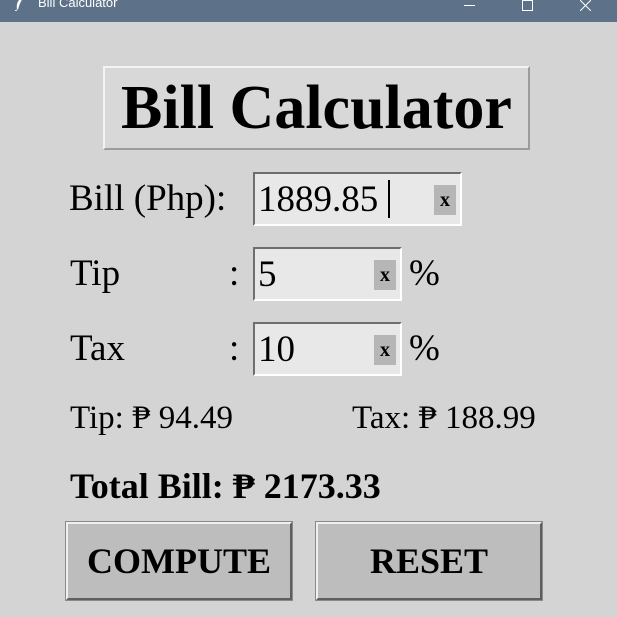  Describe the element at coordinates (225, 486) in the screenshot. I see `total-bill: Total Bill: ₱ 2173.33` at that location.